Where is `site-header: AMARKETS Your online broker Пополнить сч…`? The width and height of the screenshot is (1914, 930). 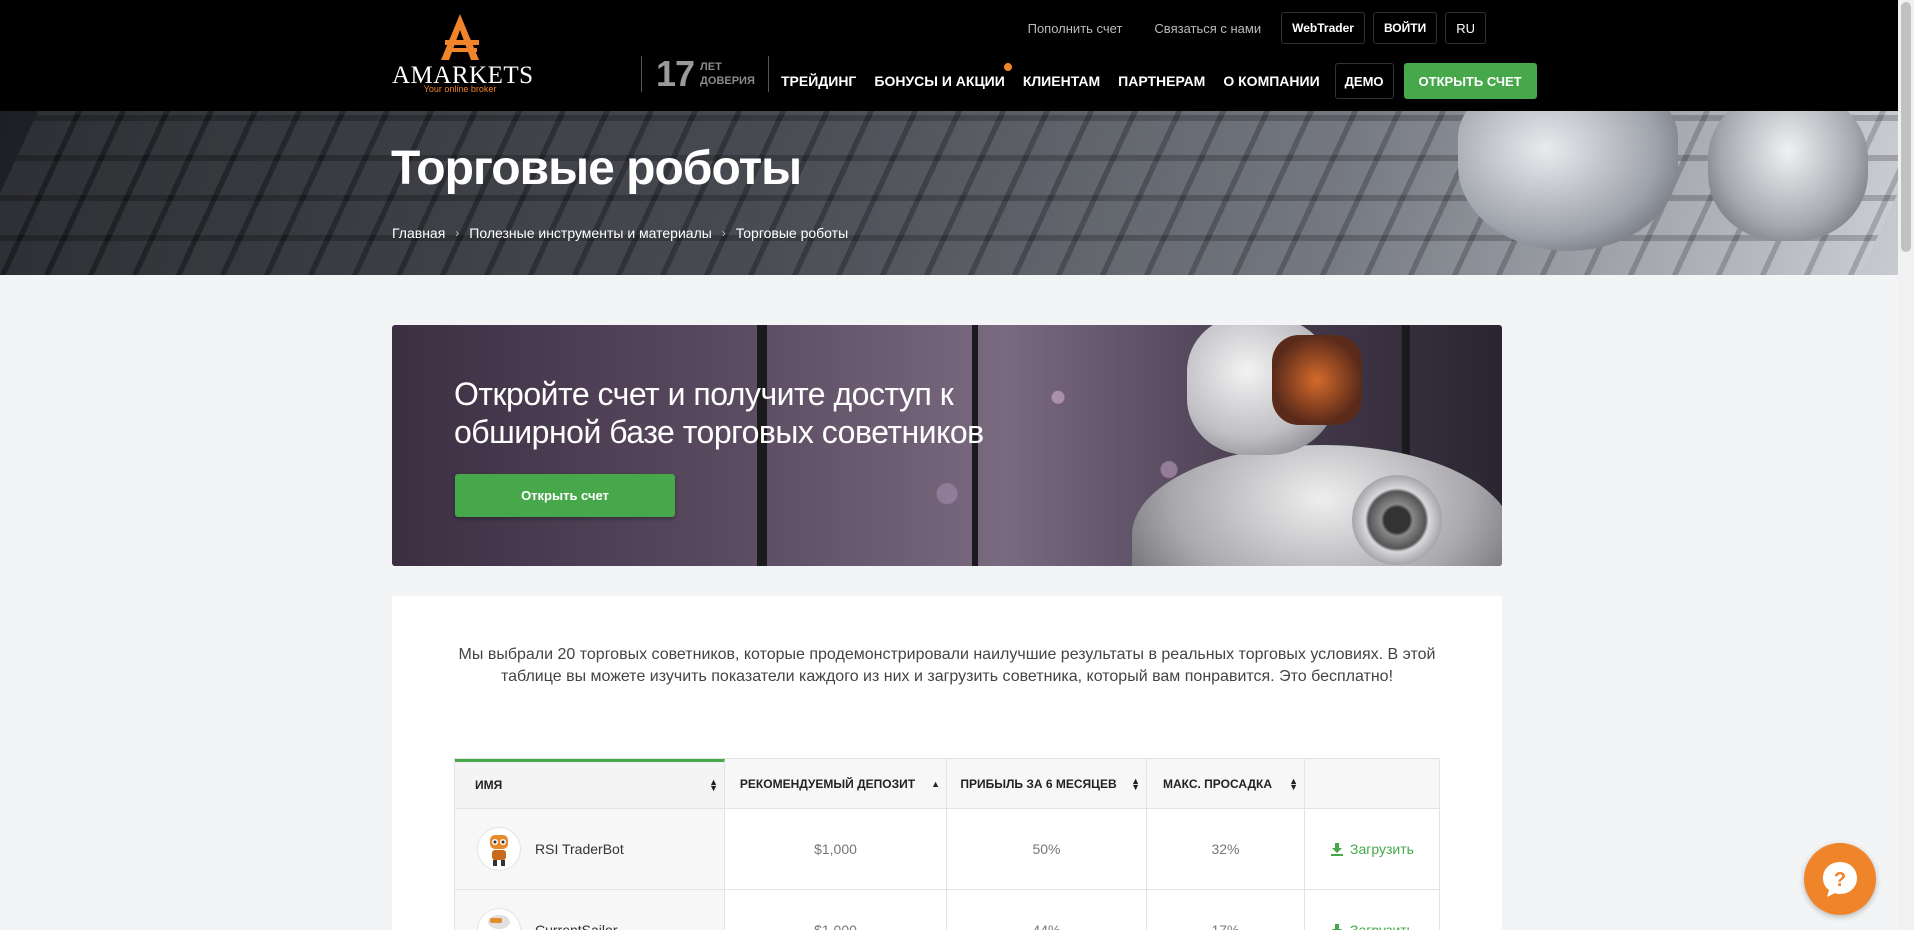
site-header: AMARKETS Your online broker Пополнить сч… is located at coordinates (949, 55).